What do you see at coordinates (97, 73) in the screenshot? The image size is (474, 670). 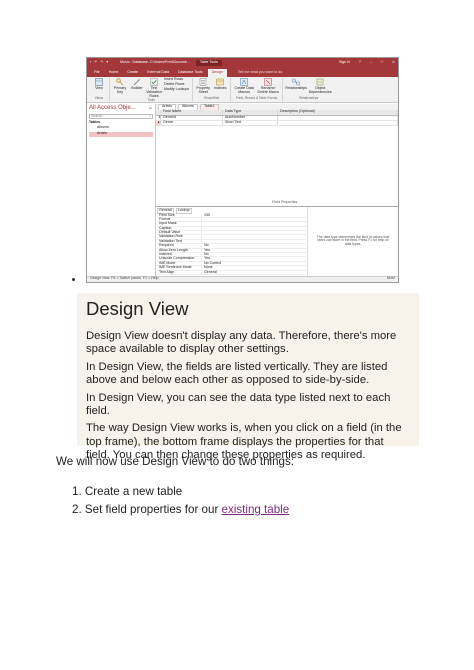 I see `tab-file: File` at bounding box center [97, 73].